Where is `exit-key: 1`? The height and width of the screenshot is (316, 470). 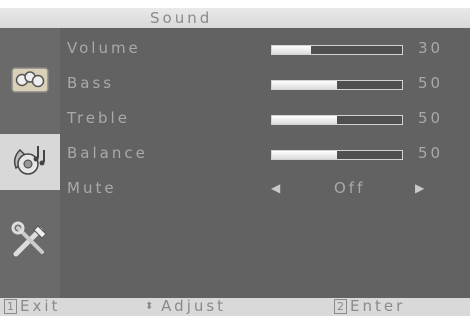
exit-key: 1 is located at coordinates (10, 306).